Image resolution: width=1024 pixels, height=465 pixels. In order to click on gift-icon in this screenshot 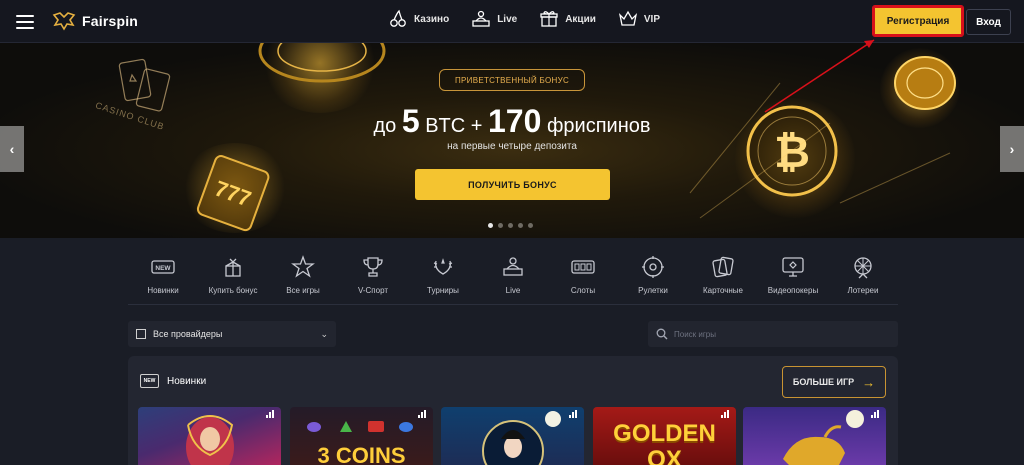, I will do `click(549, 19)`.